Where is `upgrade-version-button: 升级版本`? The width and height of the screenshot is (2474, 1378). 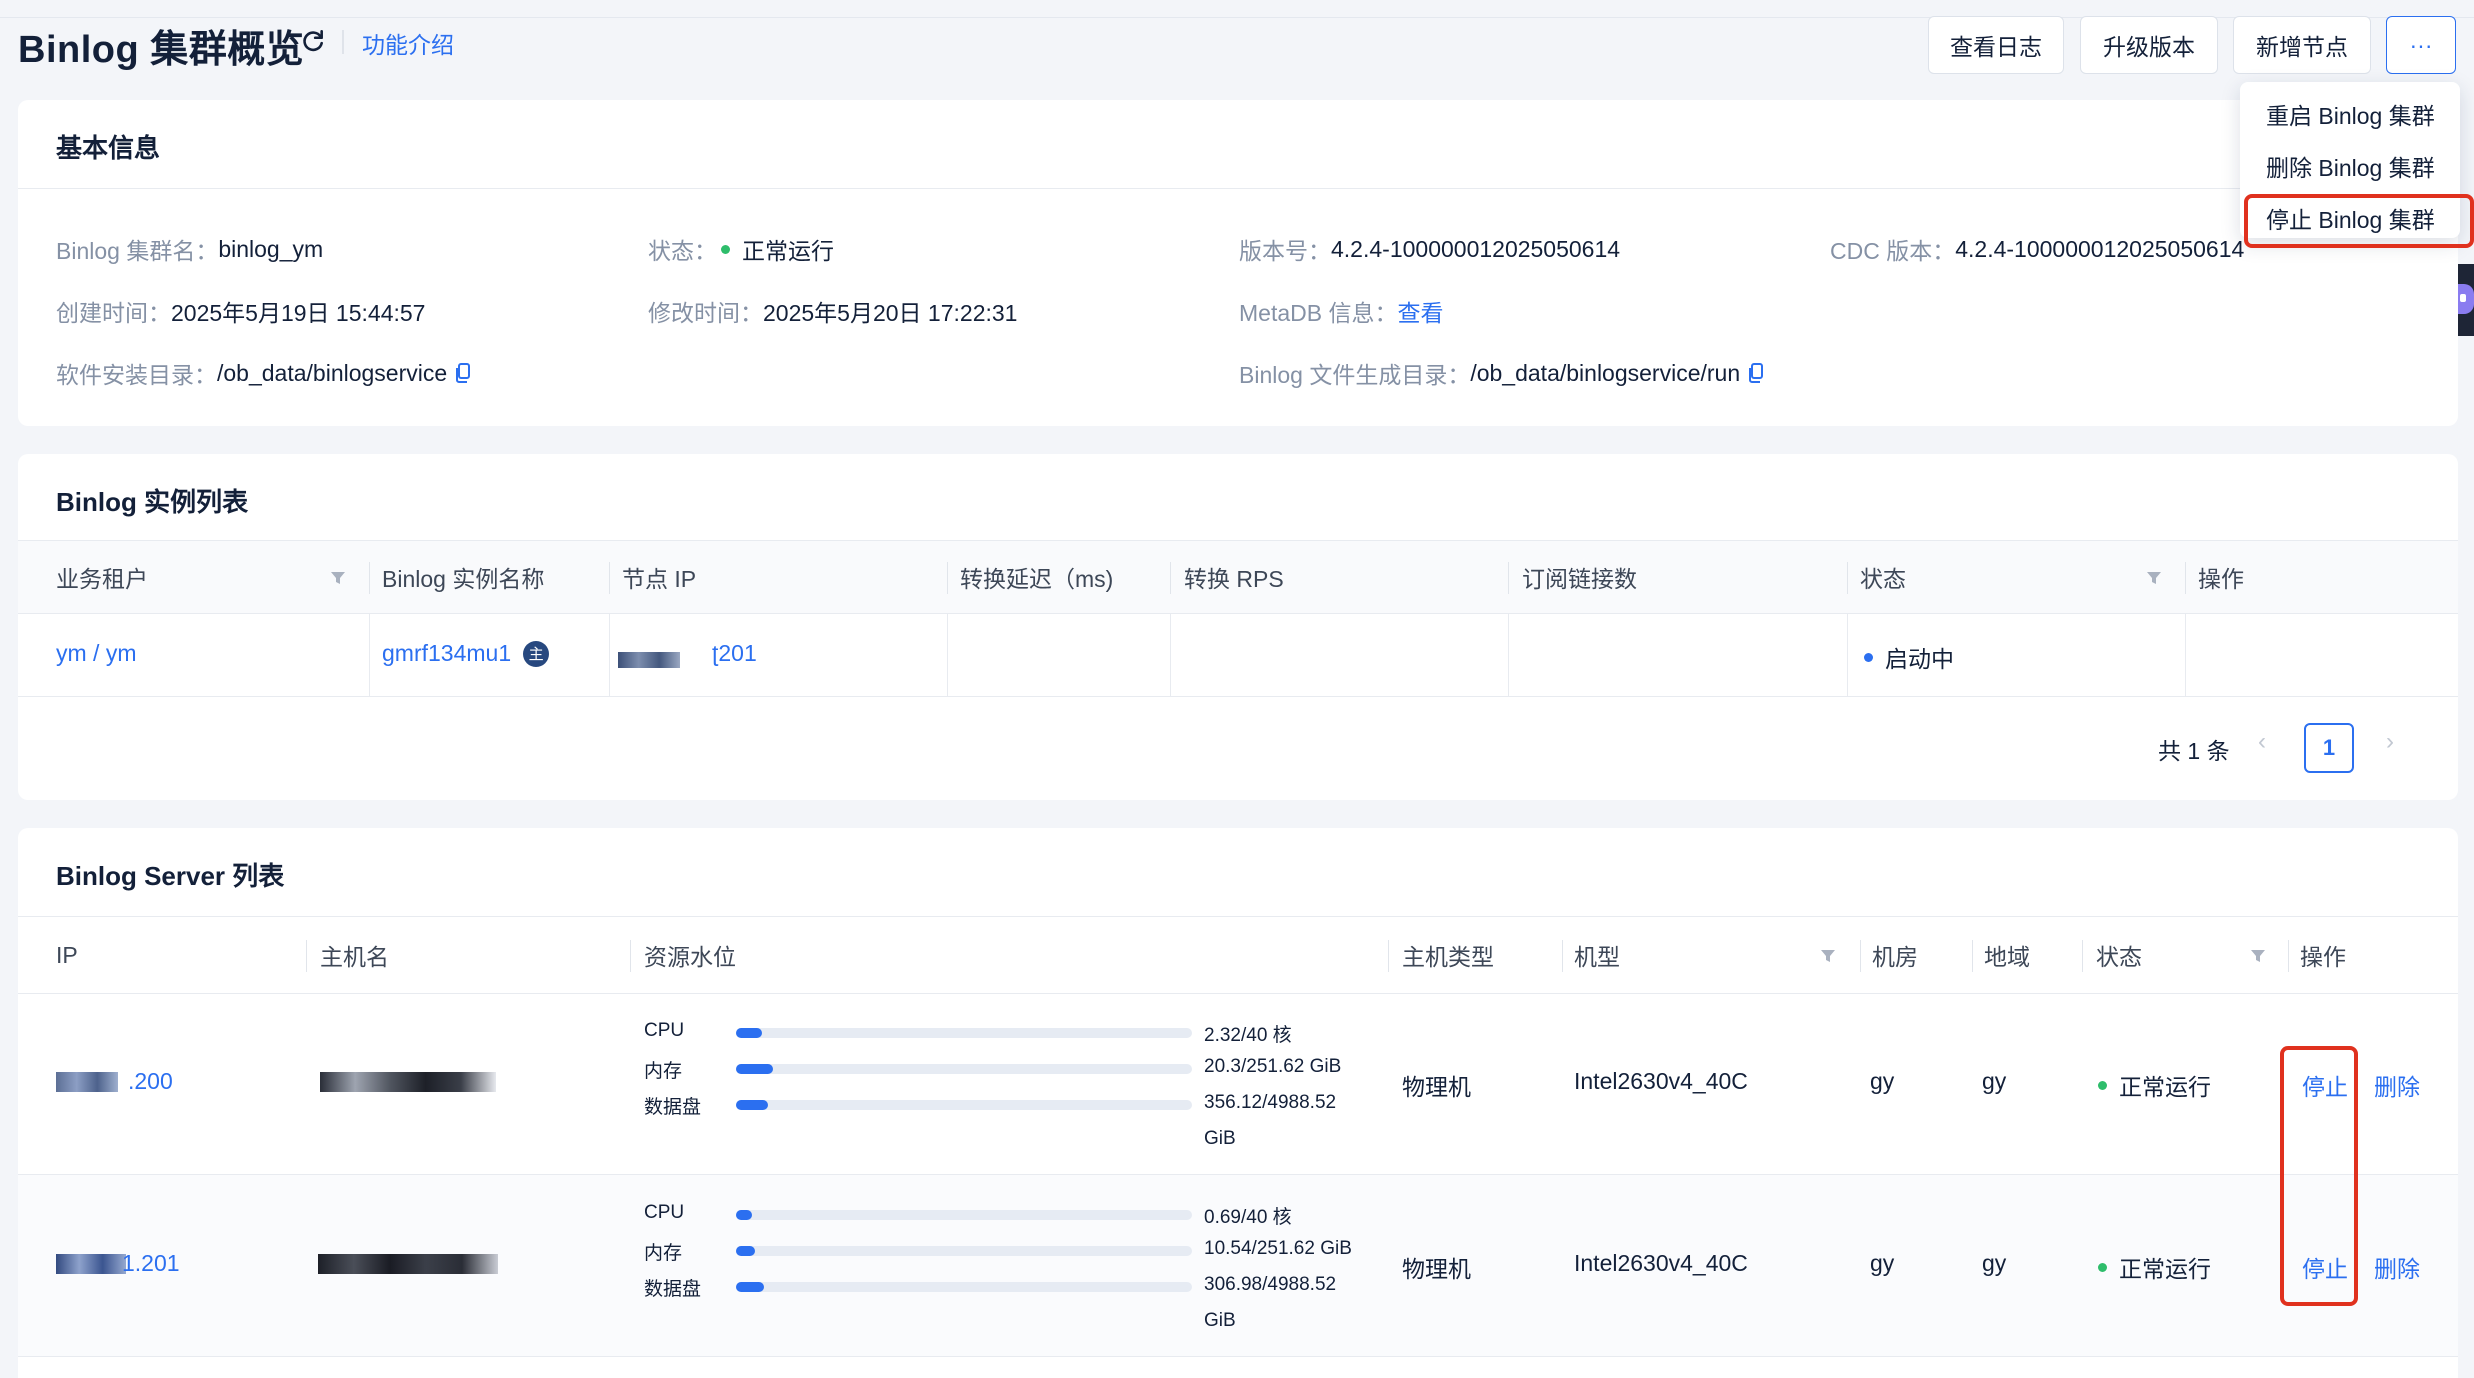
upgrade-version-button: 升级版本 is located at coordinates (2149, 45).